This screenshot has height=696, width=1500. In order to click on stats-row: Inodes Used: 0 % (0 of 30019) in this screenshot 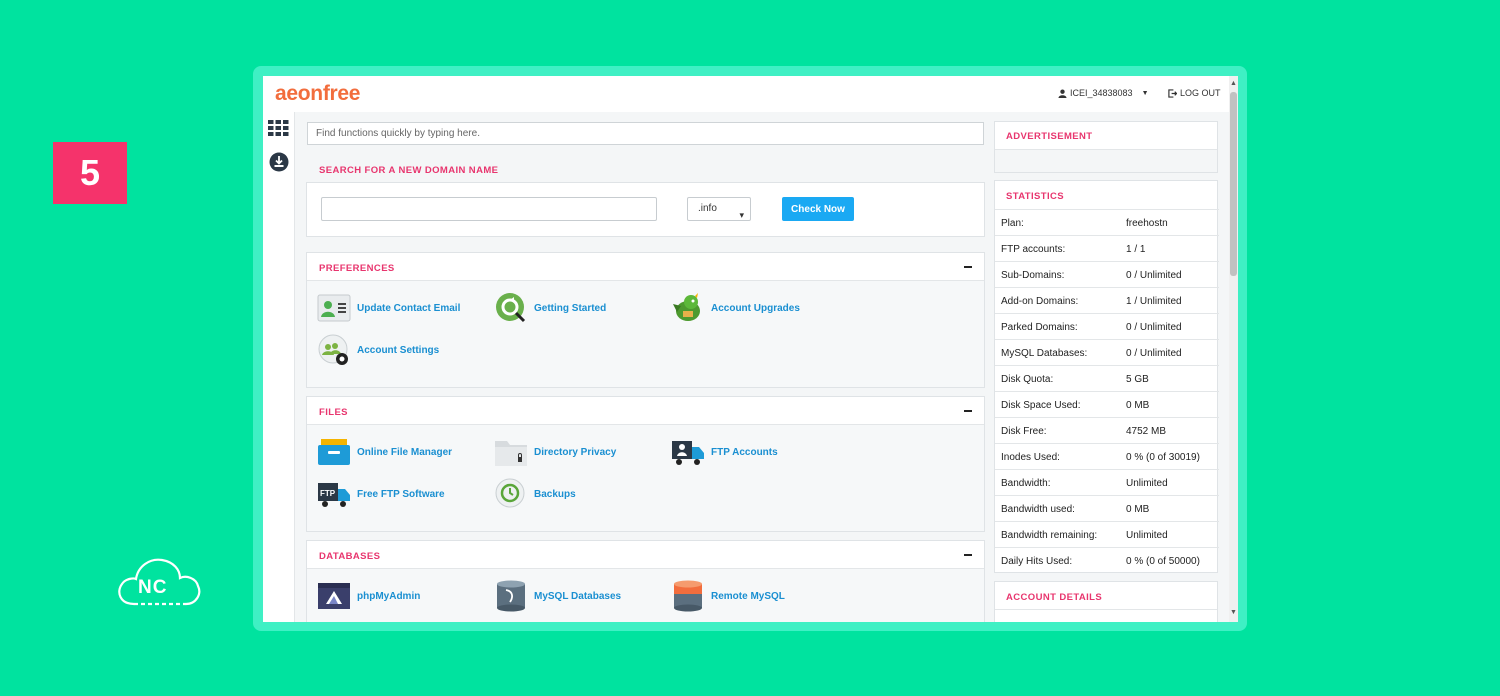, I will do `click(1107, 456)`.